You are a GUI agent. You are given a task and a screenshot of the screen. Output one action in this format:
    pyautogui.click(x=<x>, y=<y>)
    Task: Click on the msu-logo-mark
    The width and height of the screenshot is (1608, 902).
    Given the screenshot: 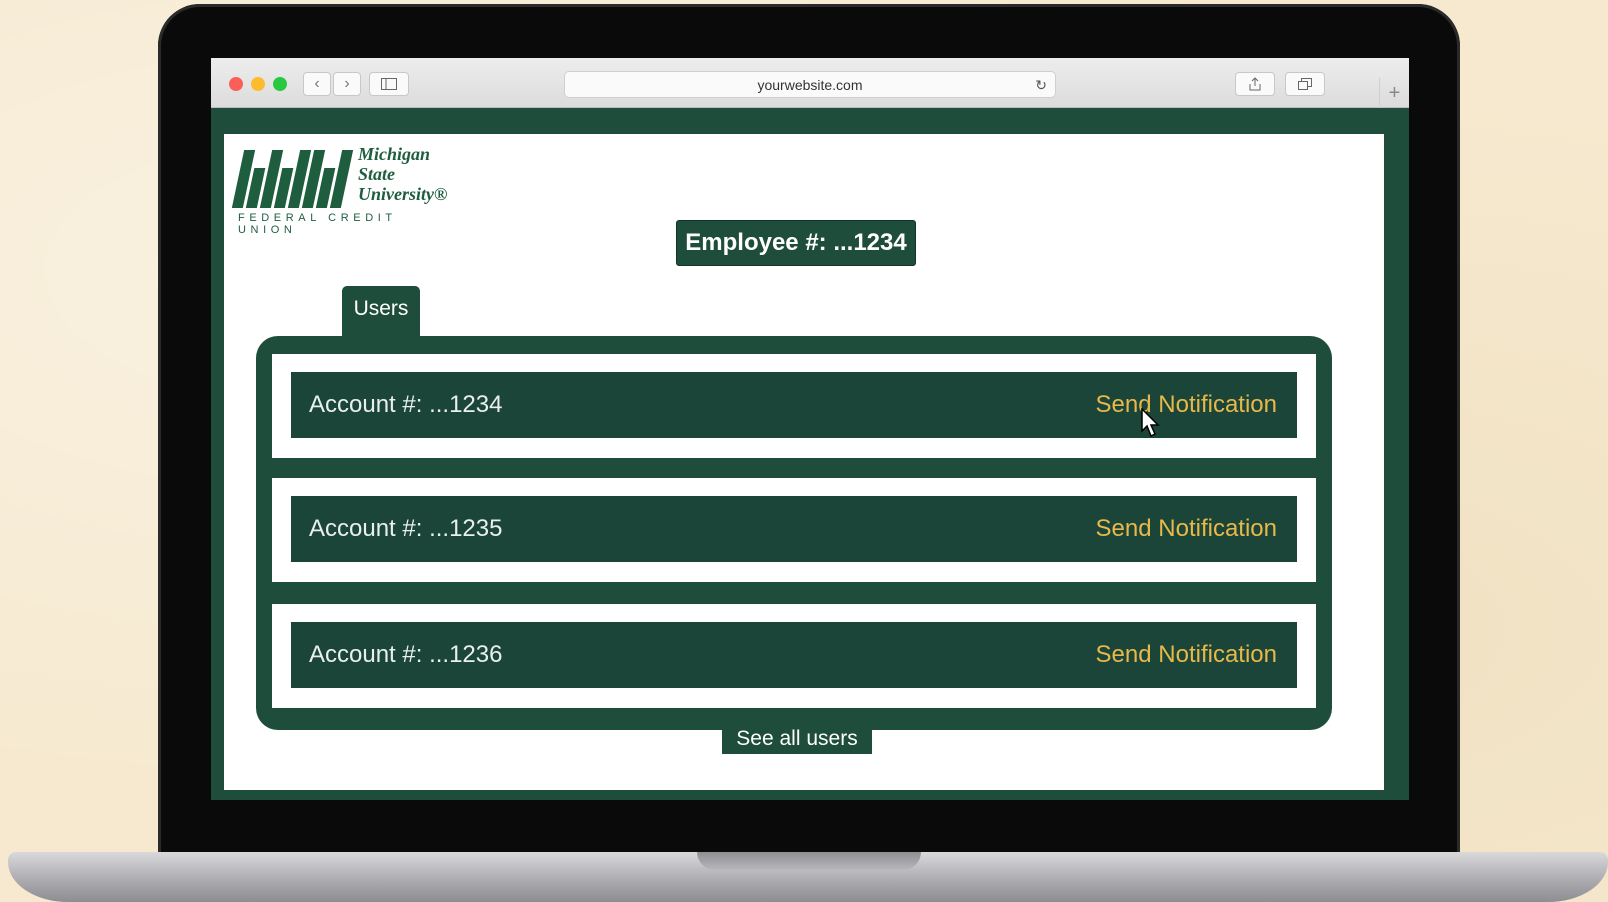 What is the action you would take?
    pyautogui.click(x=297, y=179)
    